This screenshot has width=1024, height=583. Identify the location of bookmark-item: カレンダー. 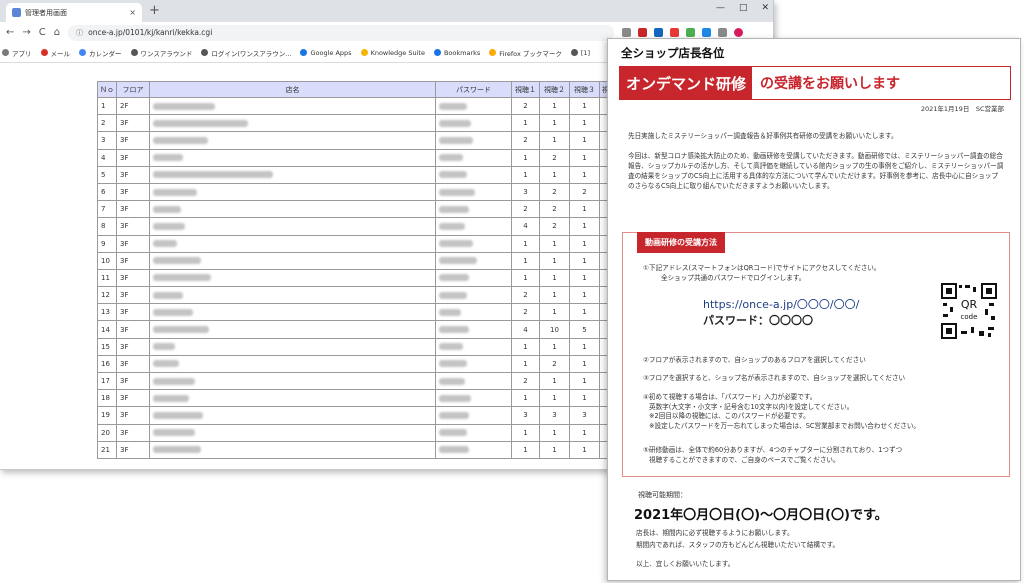
(100, 53).